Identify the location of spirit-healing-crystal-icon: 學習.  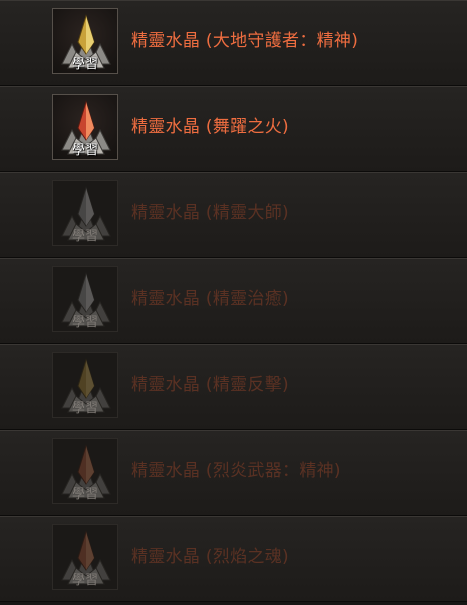
(85, 299).